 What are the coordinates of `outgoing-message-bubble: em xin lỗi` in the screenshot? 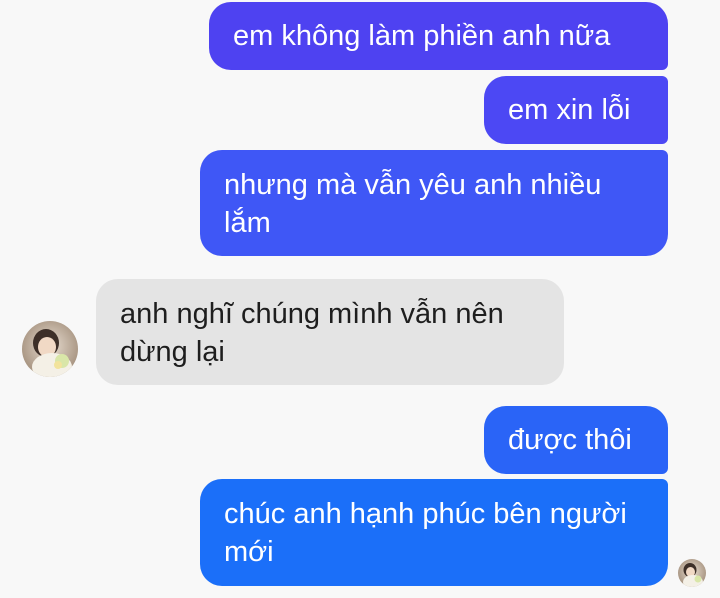 It's located at (576, 110).